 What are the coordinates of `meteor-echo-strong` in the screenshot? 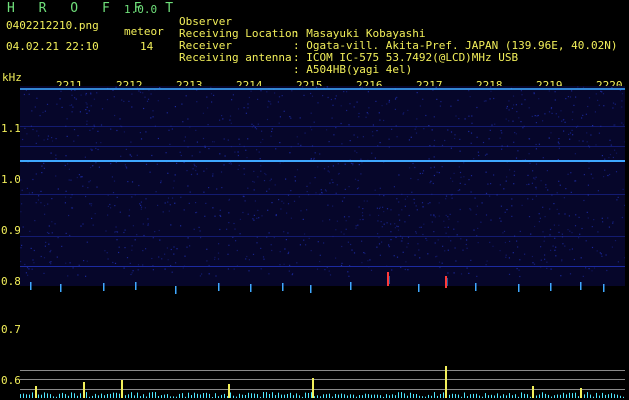 It's located at (446, 282).